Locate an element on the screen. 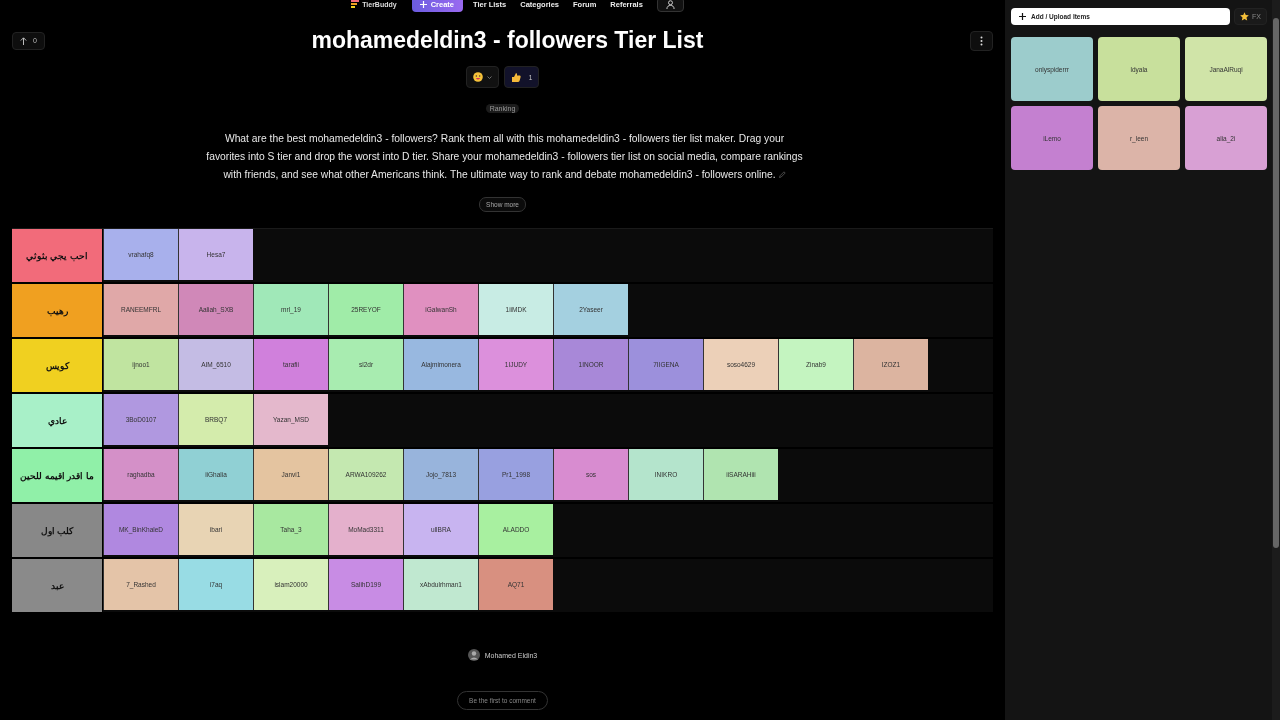 The height and width of the screenshot is (720, 1280). bars-logo-icon is located at coordinates (355, 4).